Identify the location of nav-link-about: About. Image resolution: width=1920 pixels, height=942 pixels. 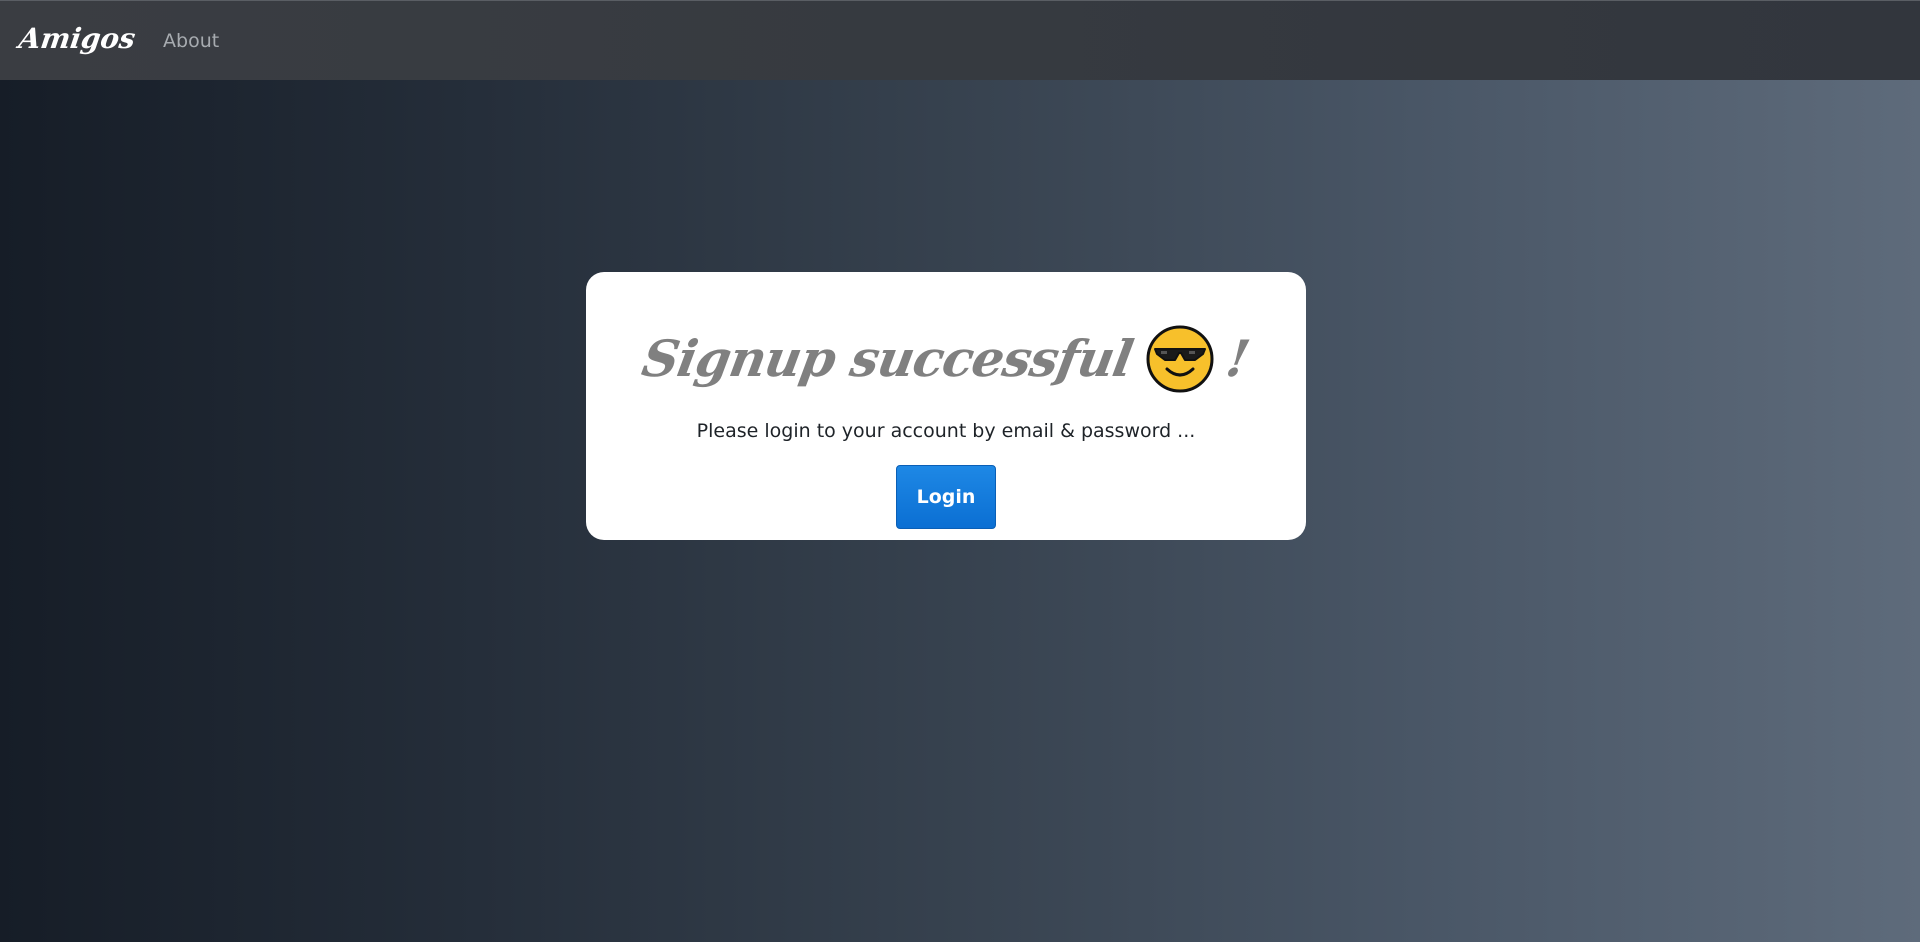
(191, 41).